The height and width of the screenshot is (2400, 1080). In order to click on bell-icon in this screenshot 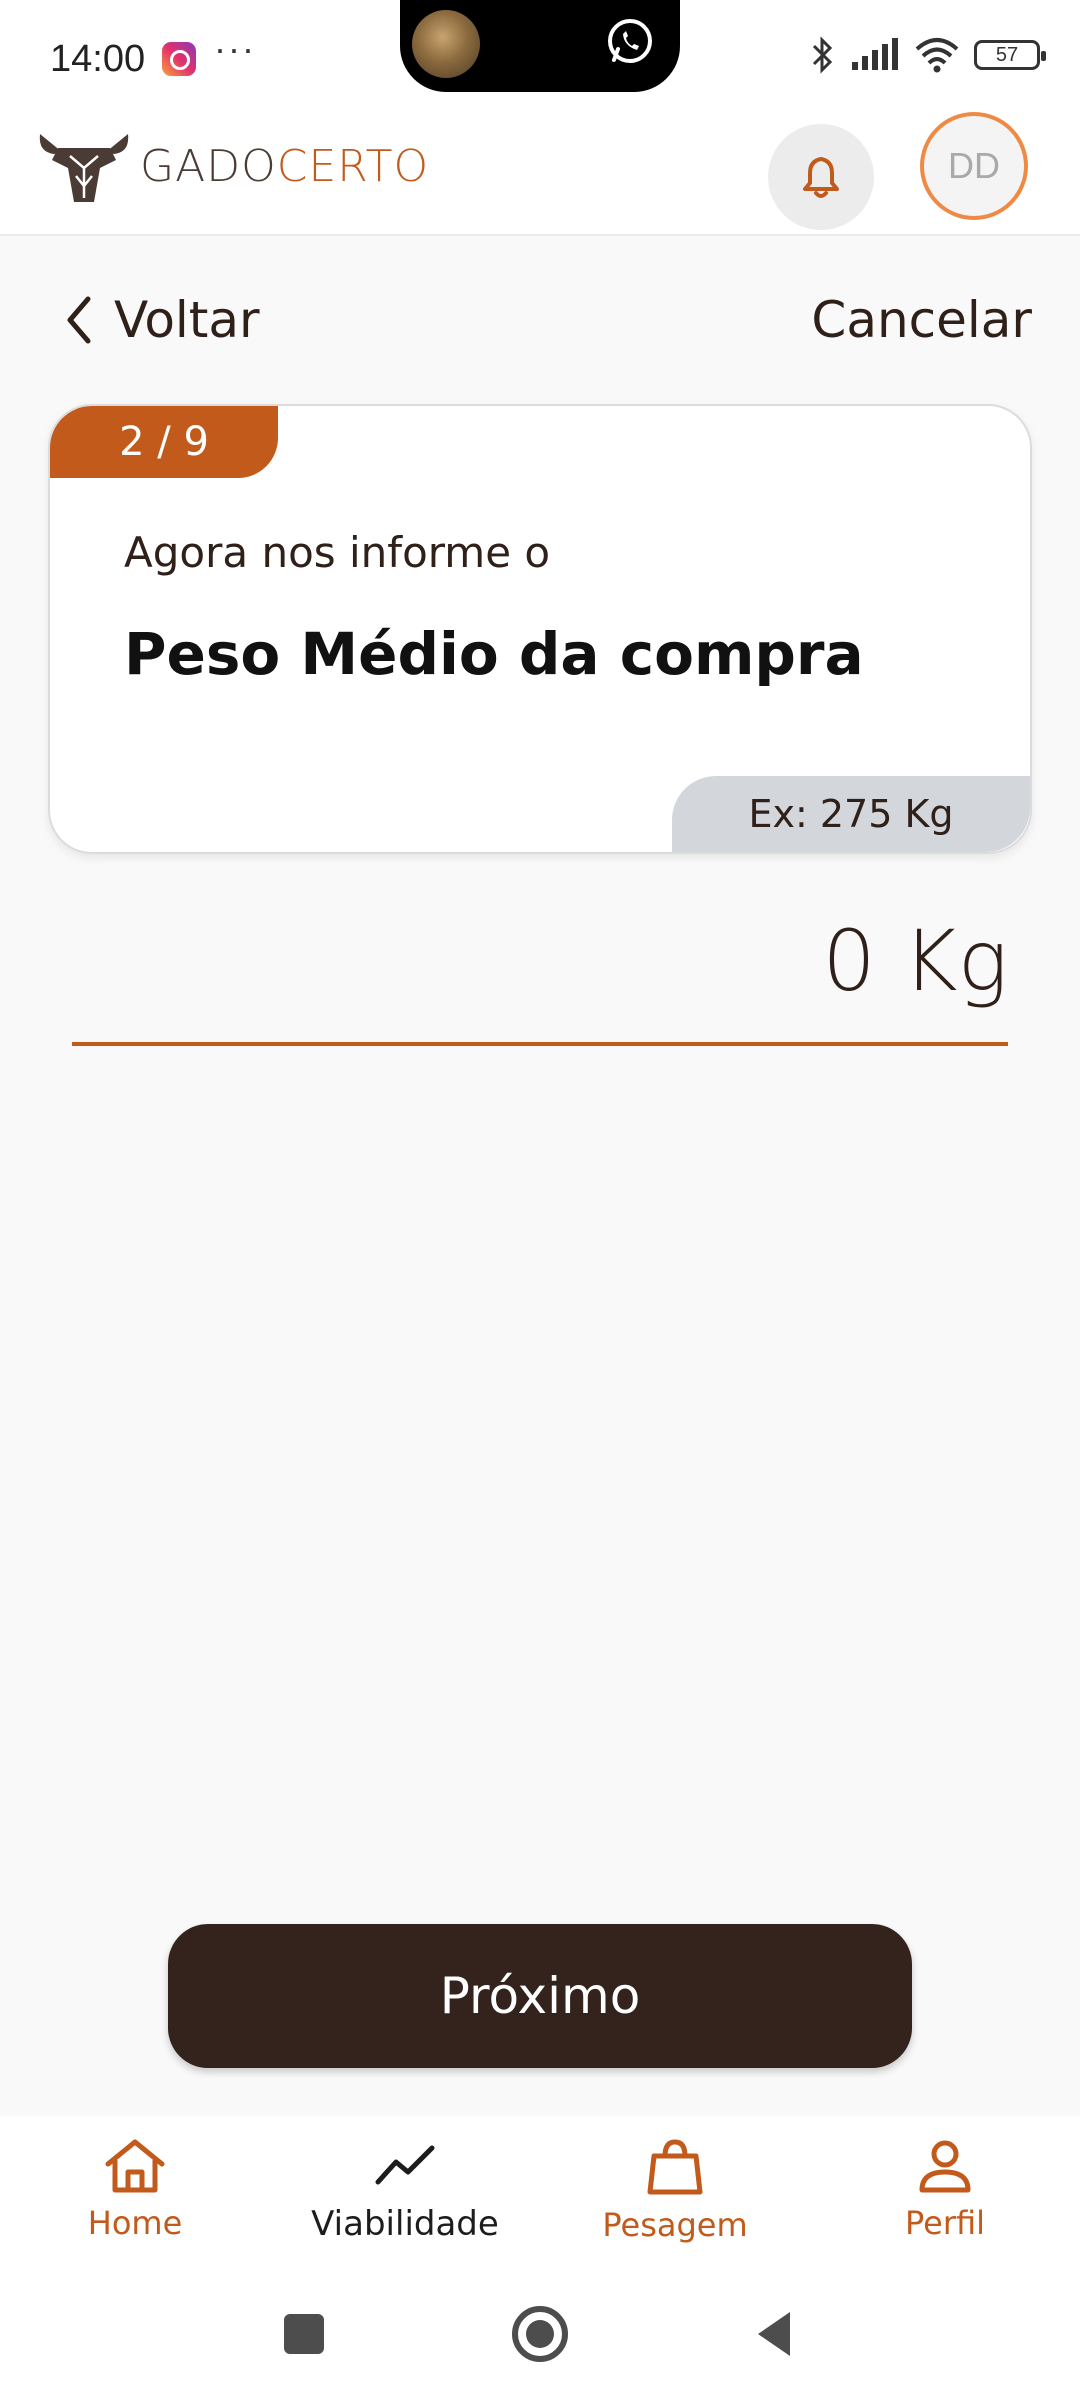, I will do `click(821, 177)`.